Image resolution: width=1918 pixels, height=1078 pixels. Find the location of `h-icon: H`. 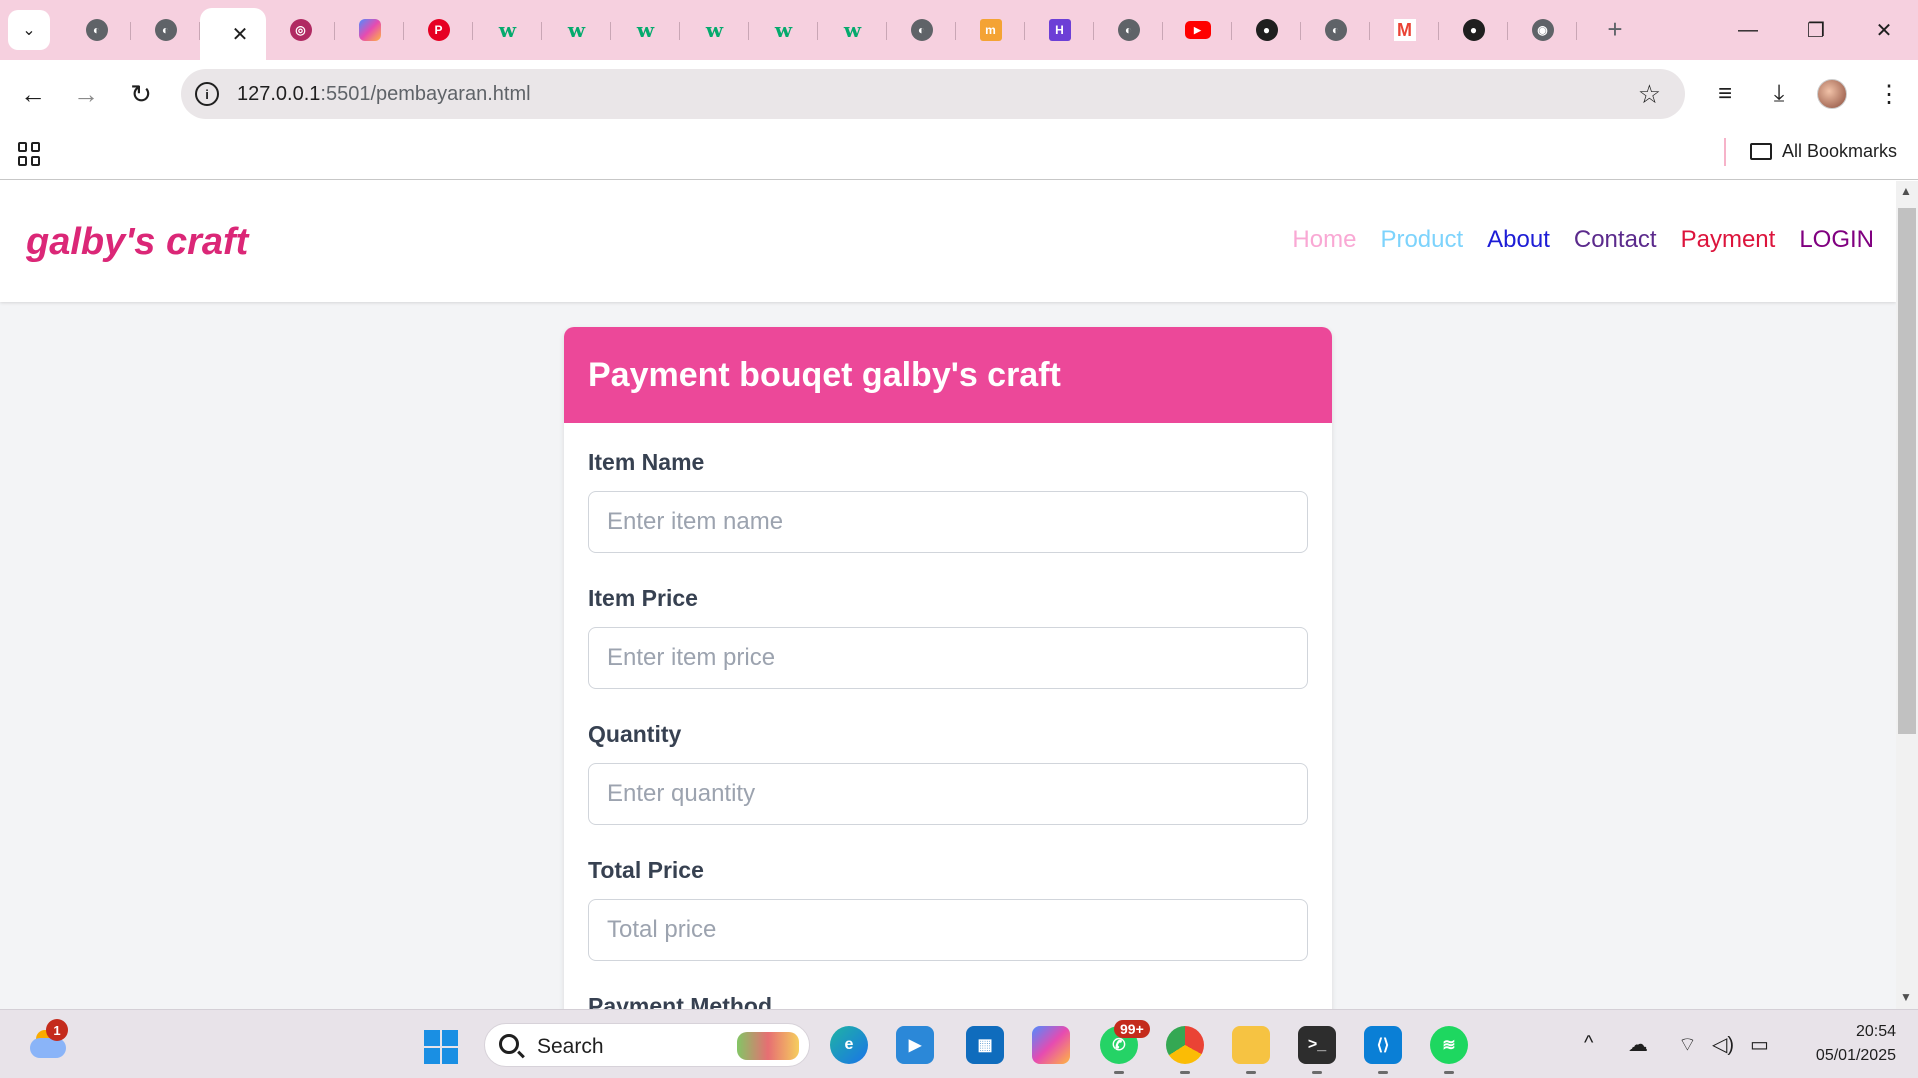

h-icon: H is located at coordinates (1059, 30).